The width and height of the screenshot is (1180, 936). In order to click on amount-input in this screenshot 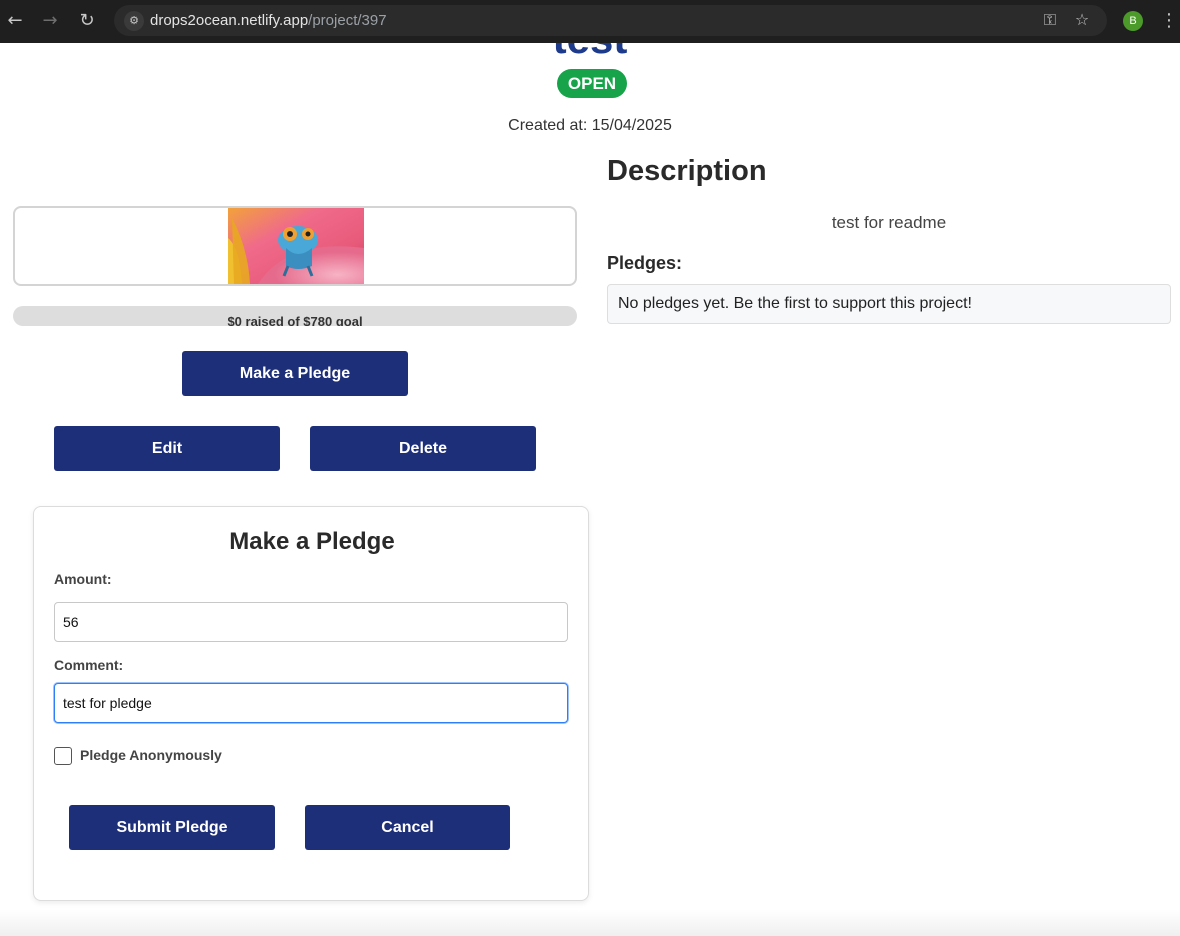, I will do `click(311, 622)`.